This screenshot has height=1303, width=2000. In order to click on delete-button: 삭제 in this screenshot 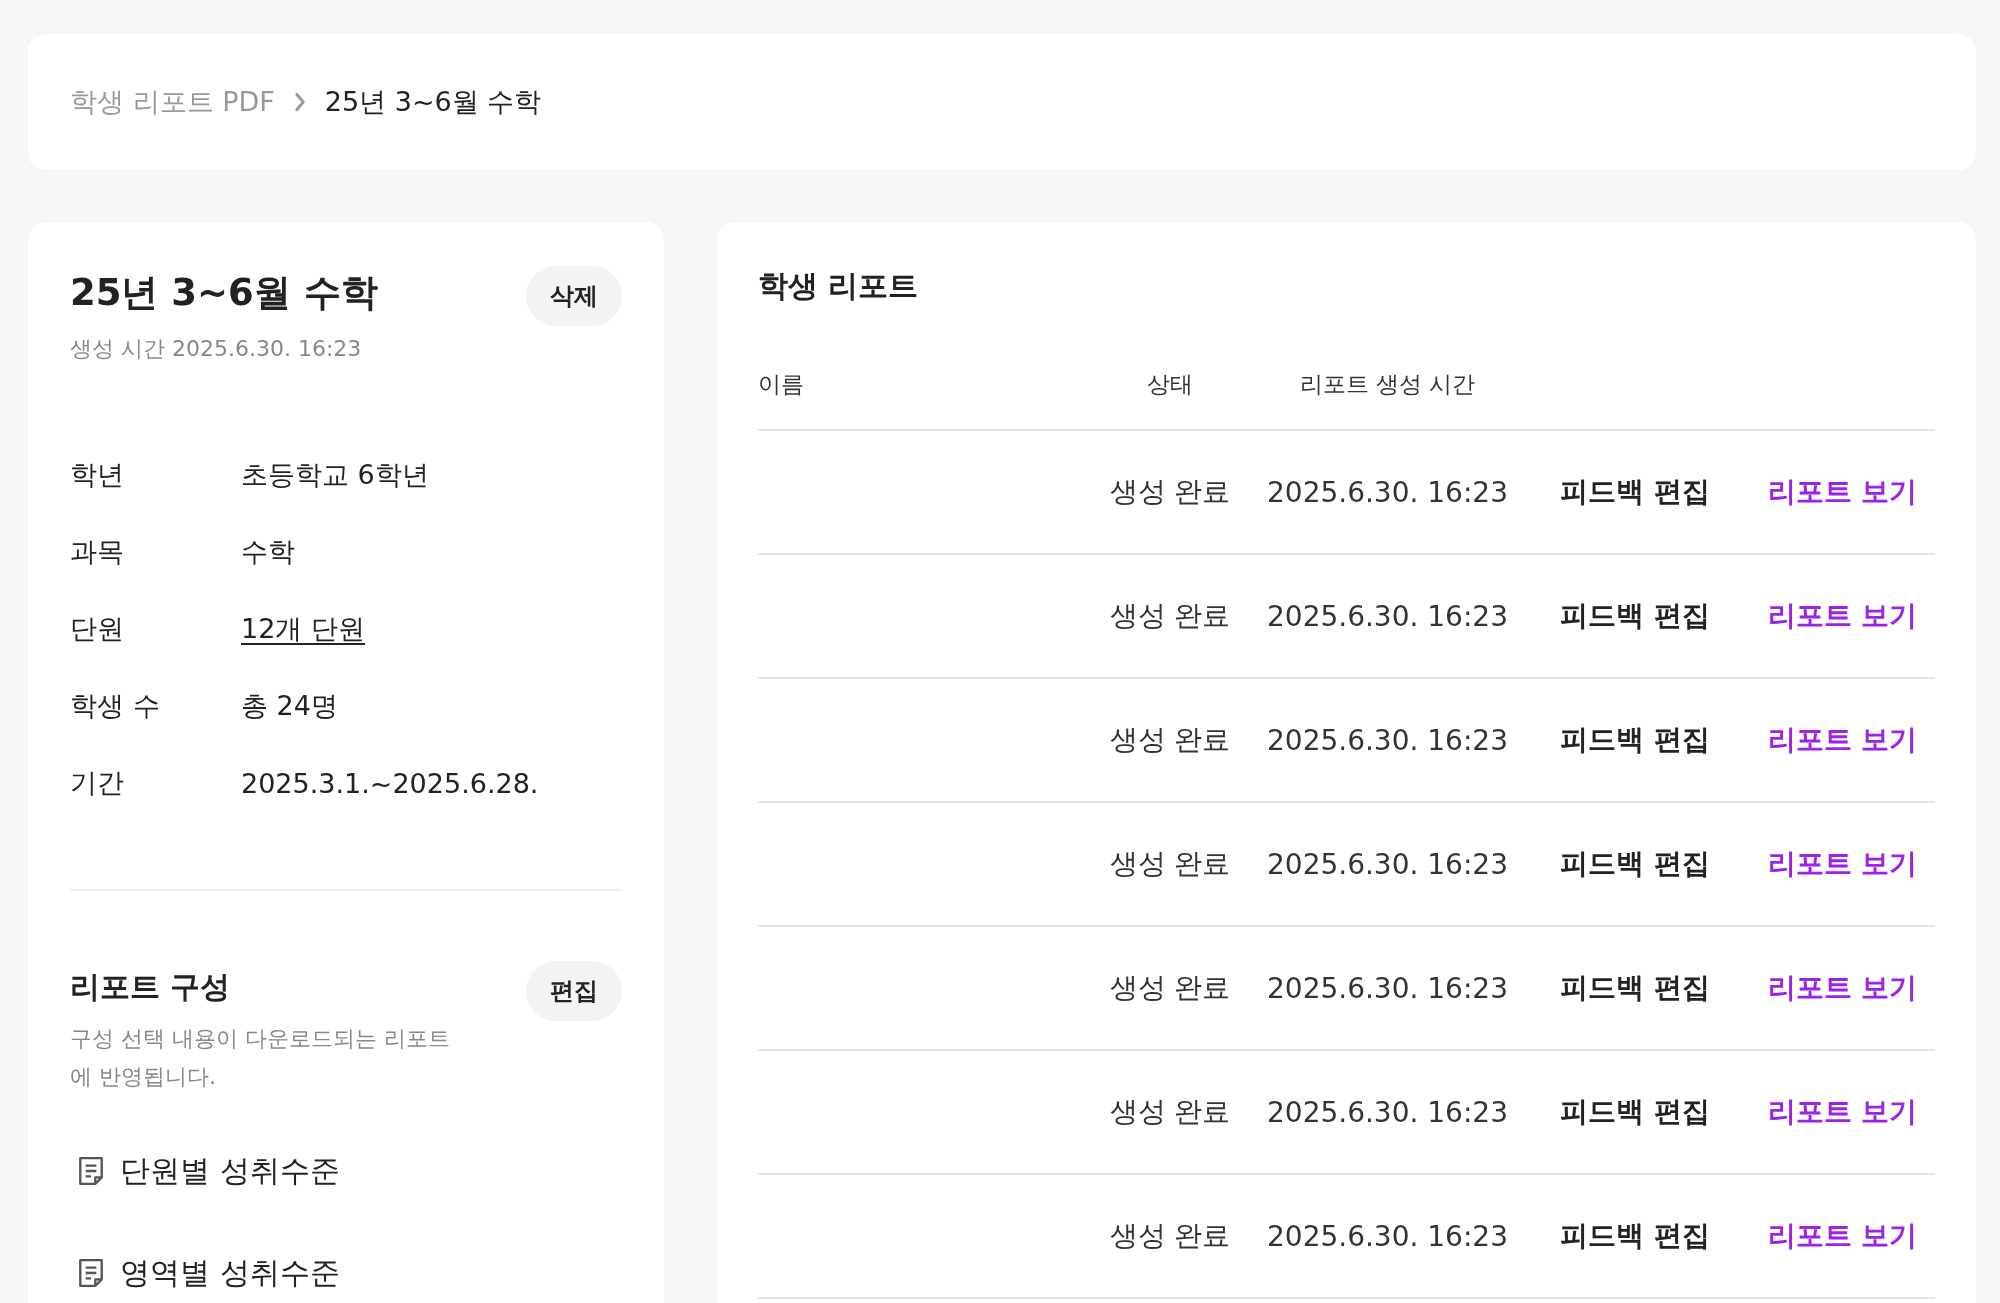, I will do `click(574, 296)`.